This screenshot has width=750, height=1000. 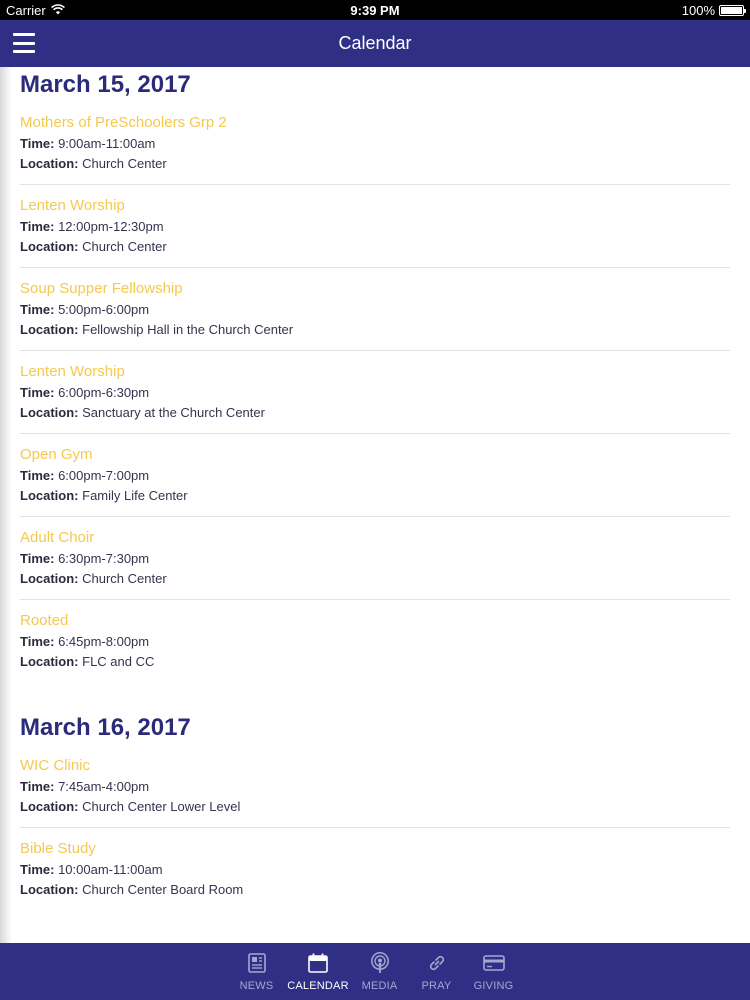 I want to click on wifi-icon, so click(x=57, y=10).